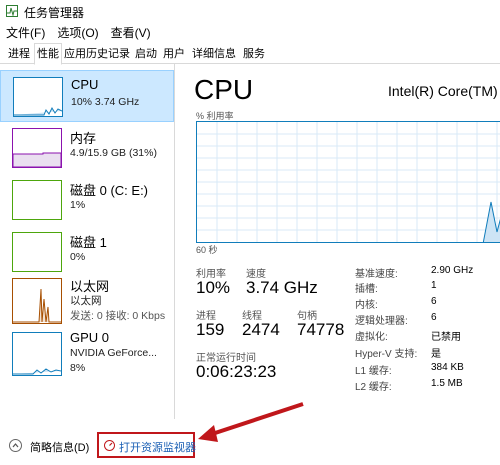 The width and height of the screenshot is (500, 465). What do you see at coordinates (113, 153) in the screenshot?
I see `sidebar-item-detail: 4.9/15.9 GB (31%)` at bounding box center [113, 153].